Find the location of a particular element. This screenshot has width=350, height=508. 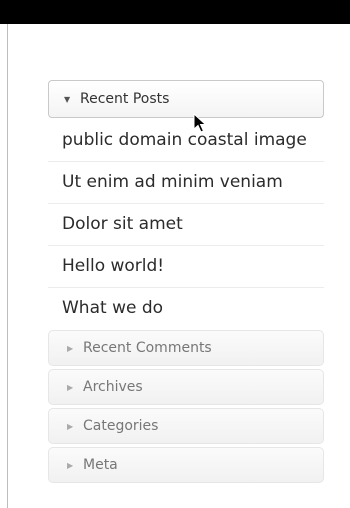

top-bar is located at coordinates (175, 12).